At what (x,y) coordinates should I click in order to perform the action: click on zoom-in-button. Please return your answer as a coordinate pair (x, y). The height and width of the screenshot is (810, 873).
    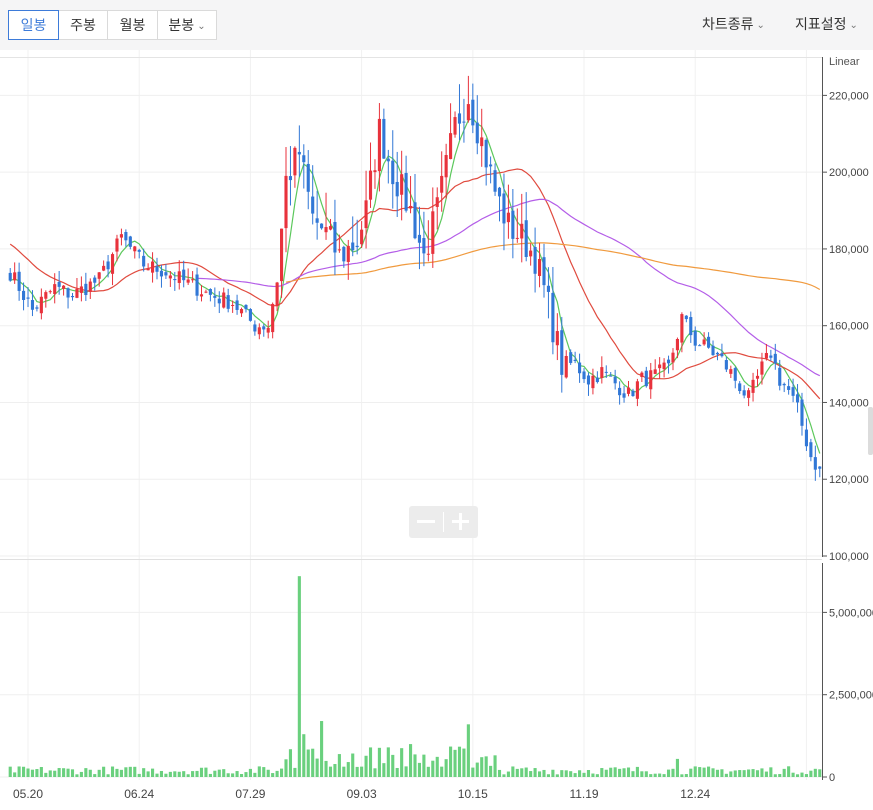
    Looking at the image, I should click on (460, 522).